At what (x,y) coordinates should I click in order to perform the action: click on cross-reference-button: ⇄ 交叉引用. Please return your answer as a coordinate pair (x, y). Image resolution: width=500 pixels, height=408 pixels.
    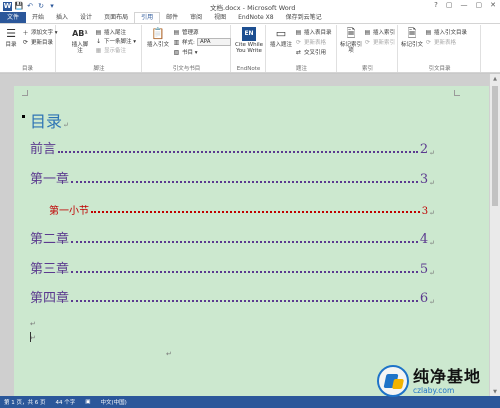
    Looking at the image, I should click on (311, 52).